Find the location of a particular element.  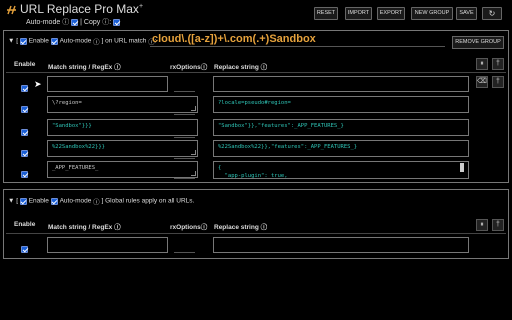

copy-checkbox is located at coordinates (117, 22).